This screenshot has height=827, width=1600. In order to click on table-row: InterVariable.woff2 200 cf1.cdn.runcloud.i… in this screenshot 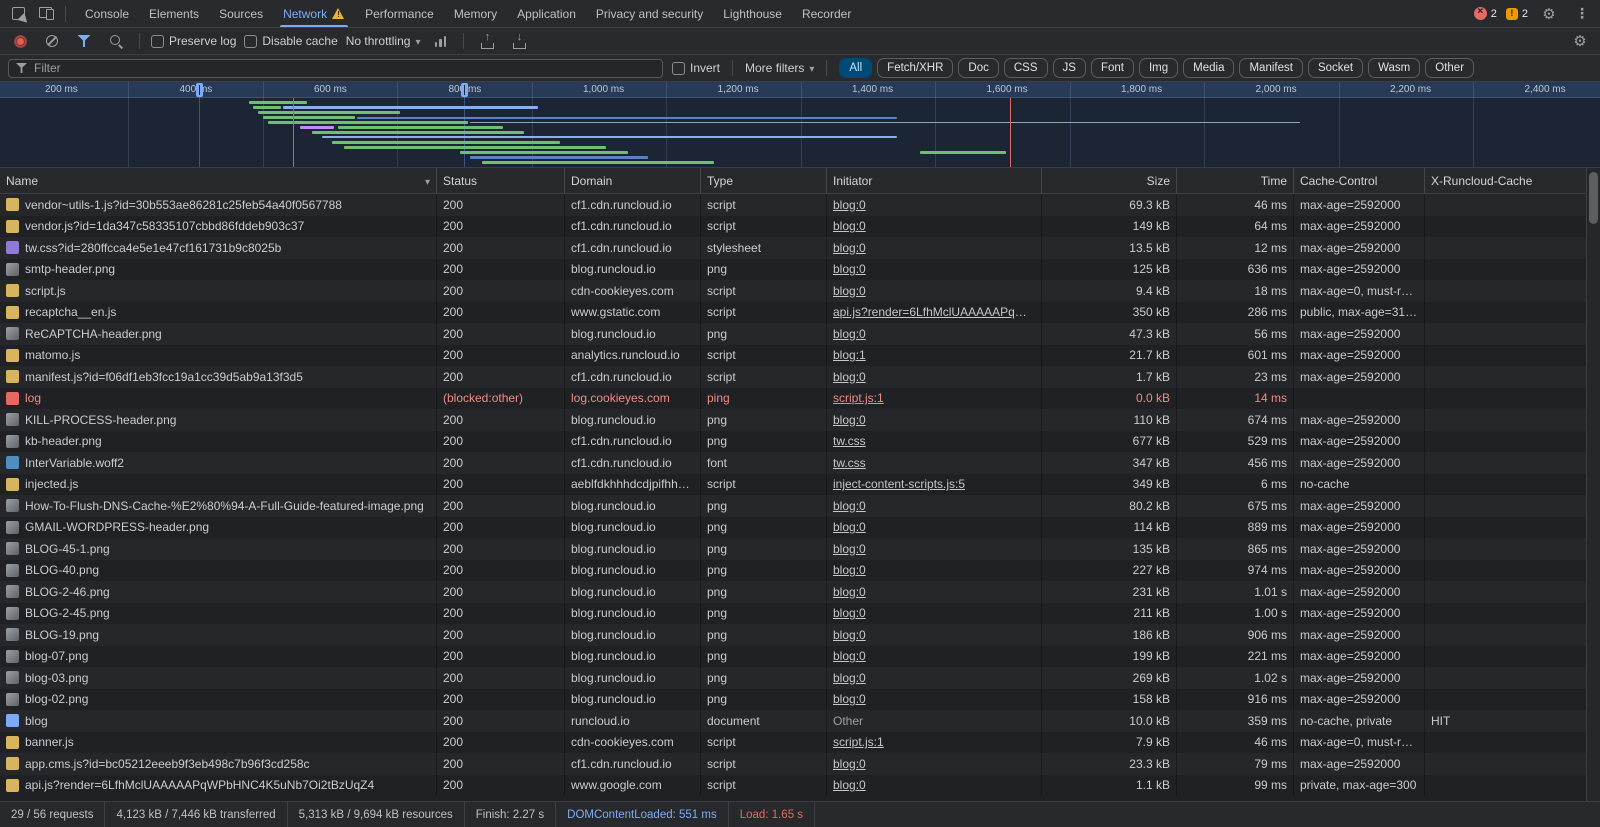, I will do `click(793, 463)`.